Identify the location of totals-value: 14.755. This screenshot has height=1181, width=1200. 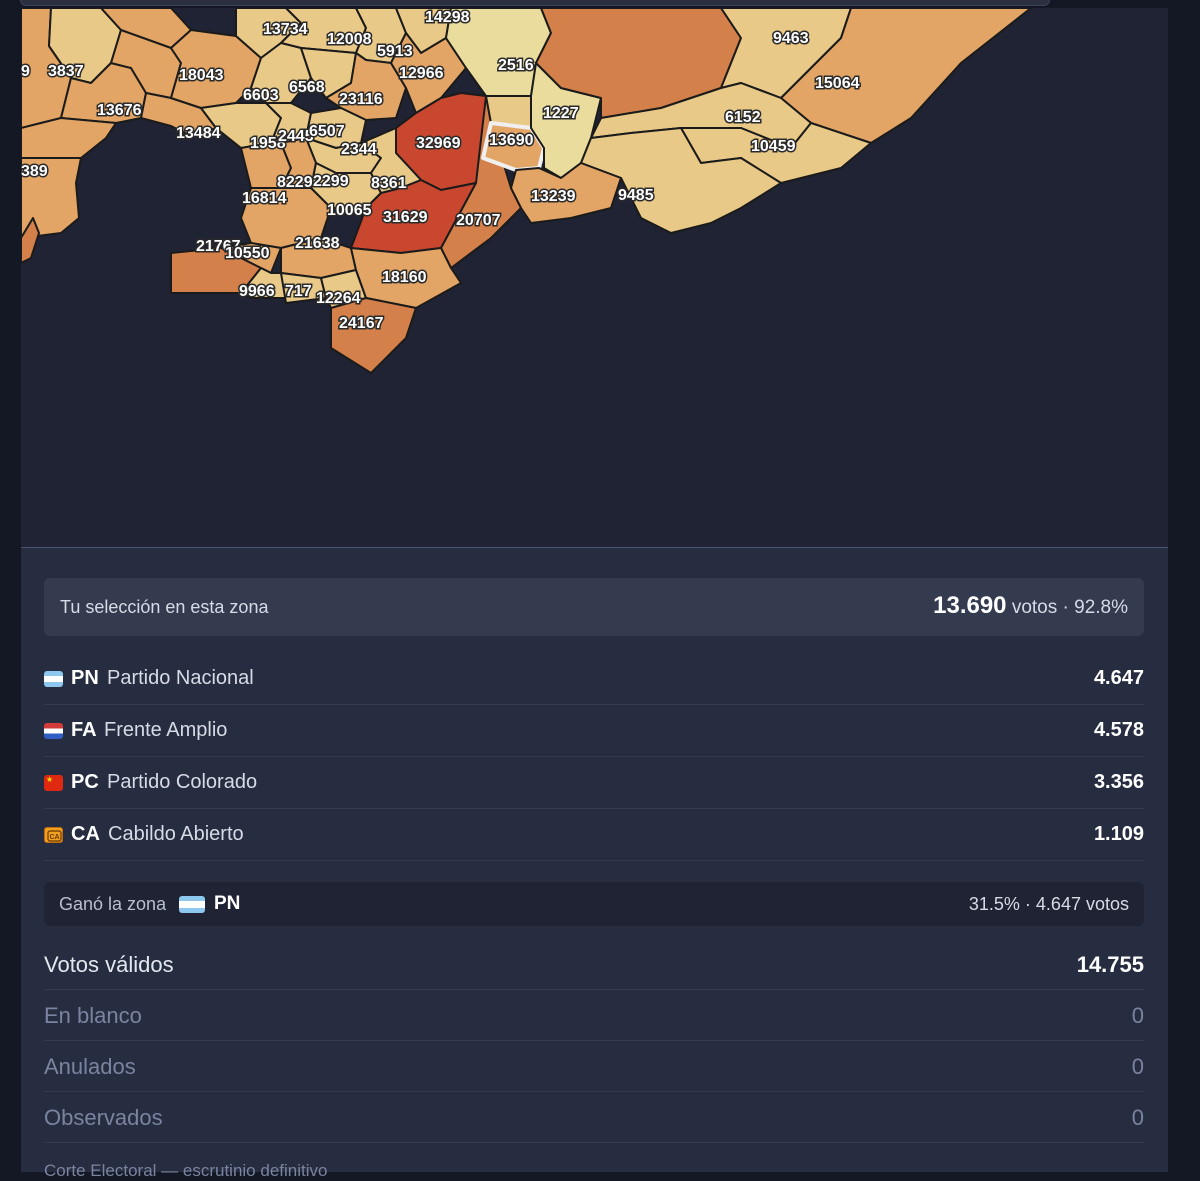
(1110, 964).